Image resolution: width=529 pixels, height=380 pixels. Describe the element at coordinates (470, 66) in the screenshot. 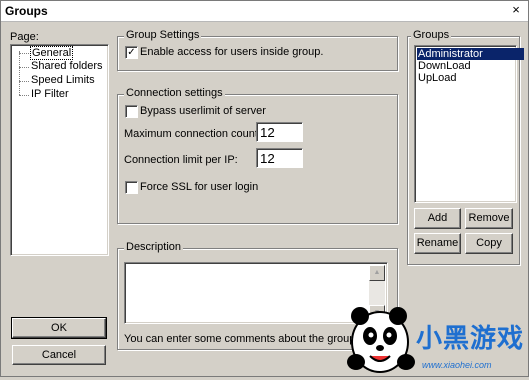

I see `group-item-download: DownLoad` at that location.